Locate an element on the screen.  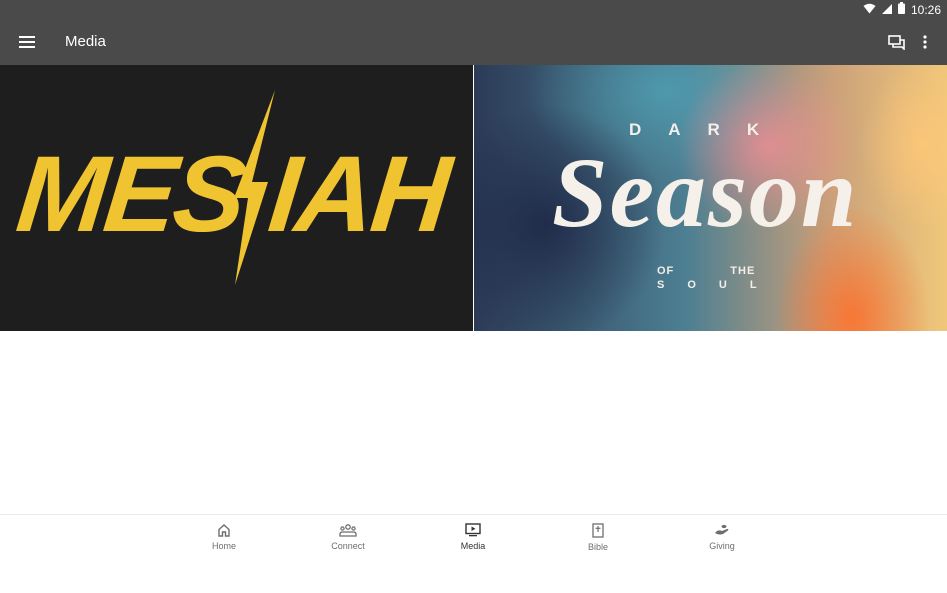
nav-media-label: Media is located at coordinates (473, 546).